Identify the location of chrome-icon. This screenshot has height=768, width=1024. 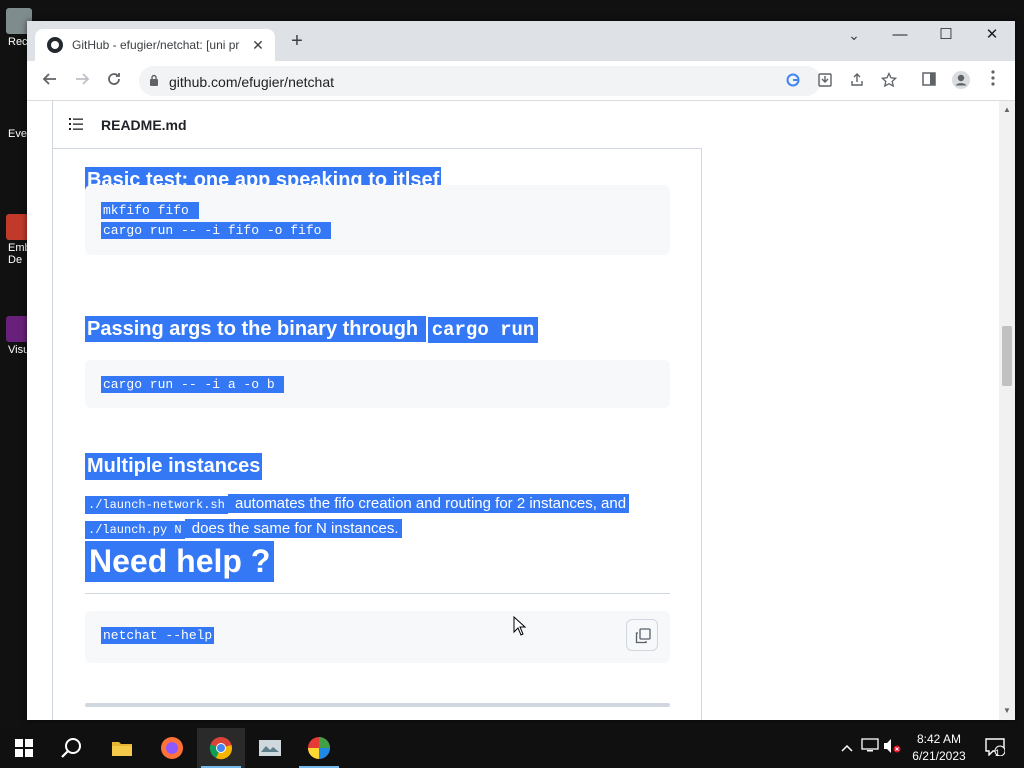
(220, 748).